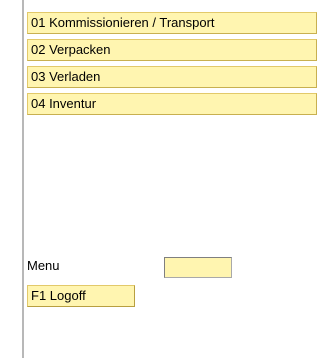  Describe the element at coordinates (198, 267) in the screenshot. I see `menu-input` at that location.